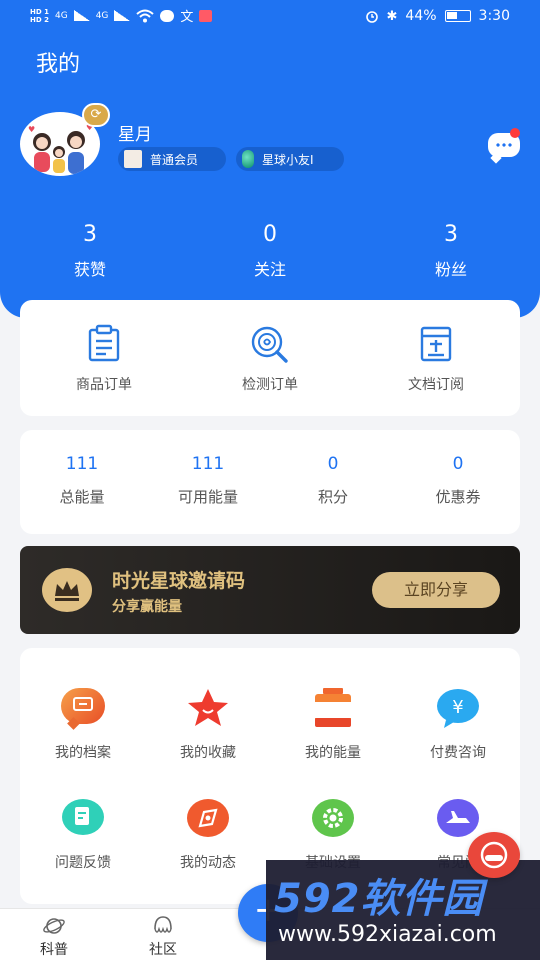 Image resolution: width=540 pixels, height=960 pixels. I want to click on watermark-title: 592软件园, so click(379, 899).